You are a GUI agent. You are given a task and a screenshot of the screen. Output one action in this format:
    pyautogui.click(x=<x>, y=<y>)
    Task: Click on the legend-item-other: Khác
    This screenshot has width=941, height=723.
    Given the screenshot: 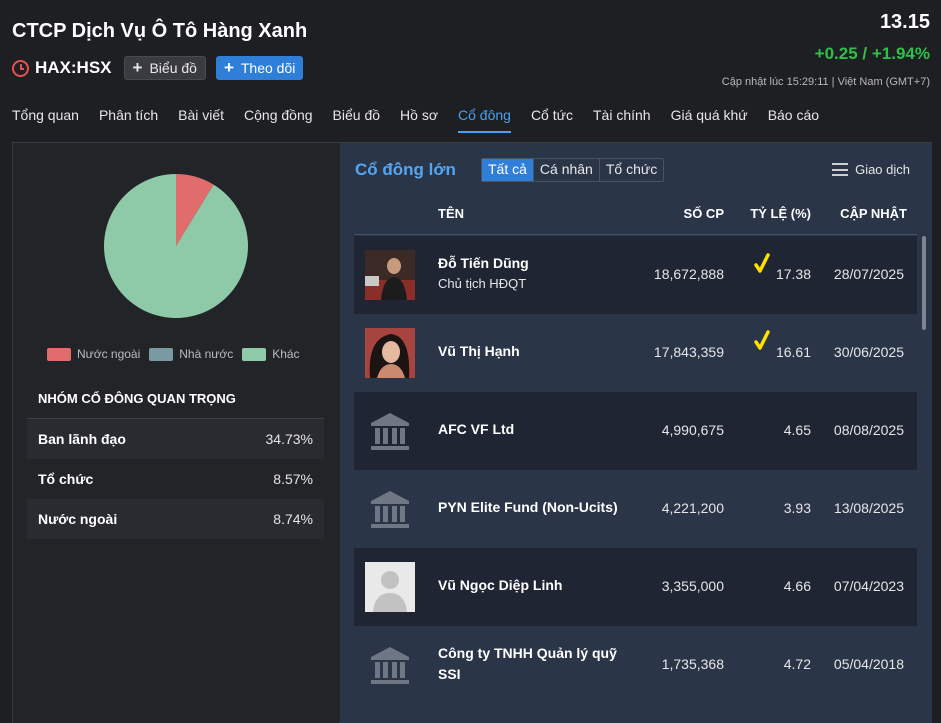 What is the action you would take?
    pyautogui.click(x=271, y=354)
    